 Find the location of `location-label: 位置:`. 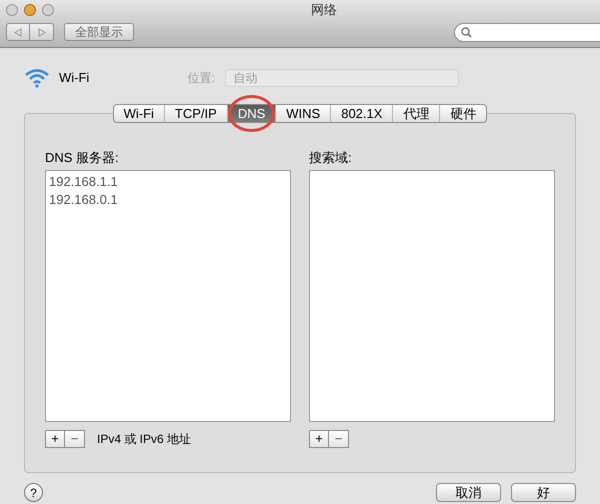

location-label: 位置: is located at coordinates (201, 78).